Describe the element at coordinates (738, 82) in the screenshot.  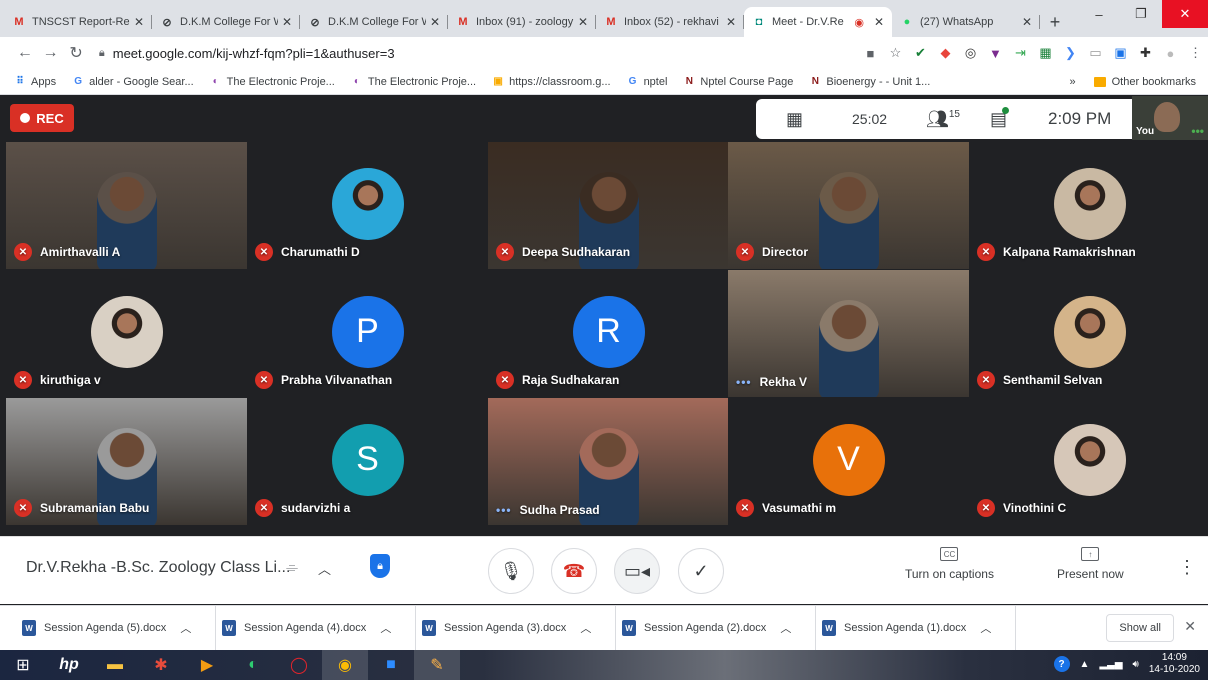
I see `bookmark-item: N Nptel Course Page` at that location.